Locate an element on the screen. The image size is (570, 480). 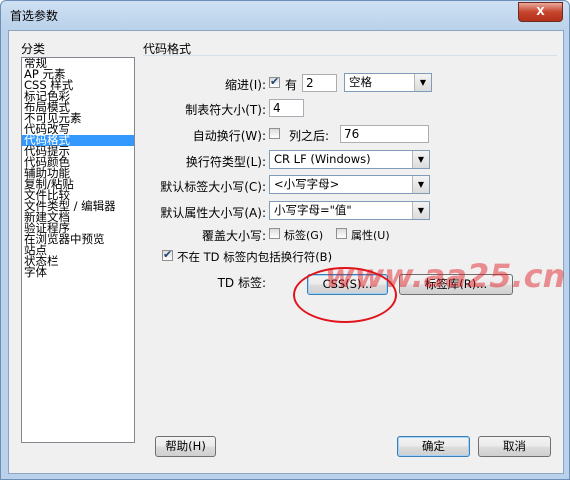
indent-unit-select: 空格 ▼ is located at coordinates (388, 82).